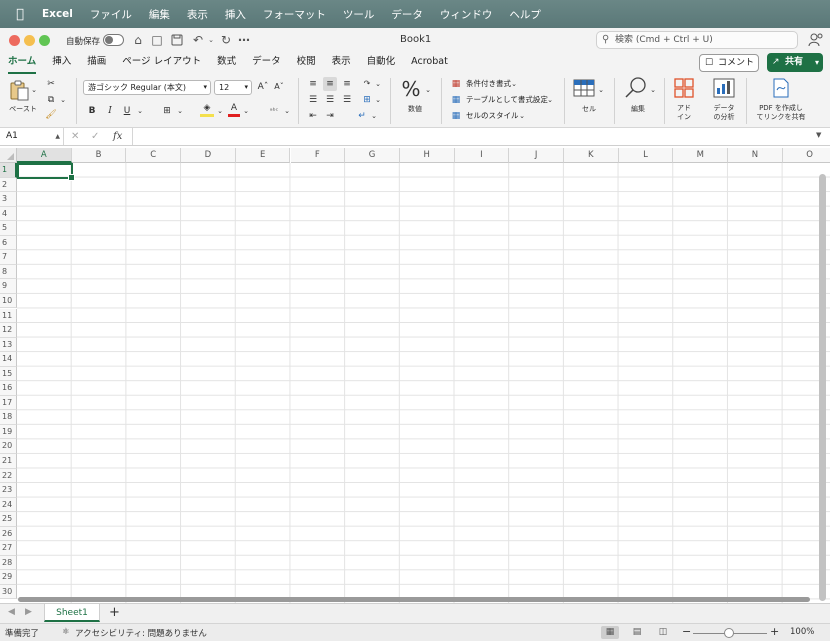  Describe the element at coordinates (525, 14) in the screenshot. I see `menu-help: ヘルプ` at that location.